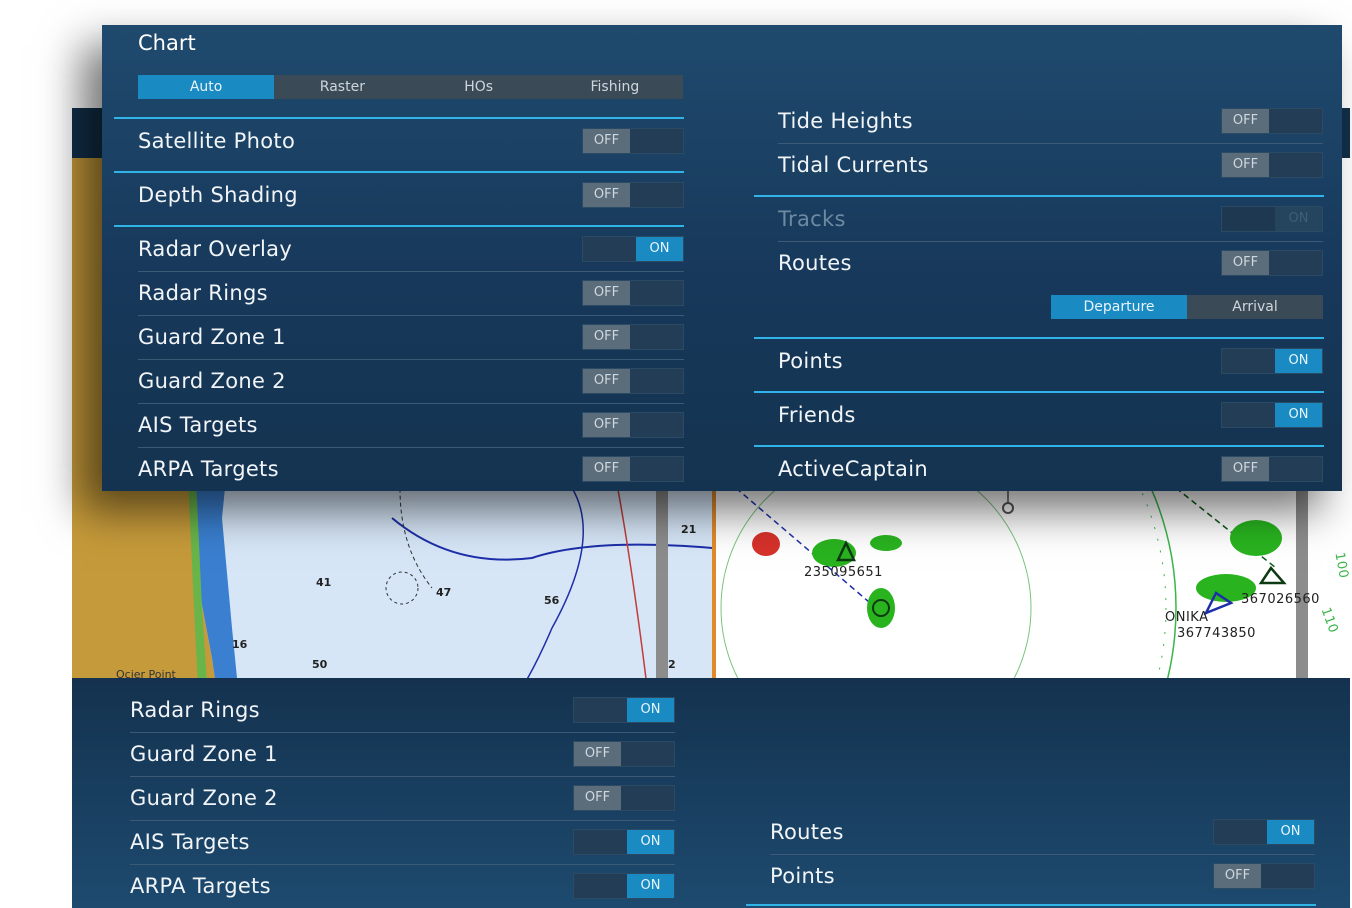 Image resolution: width=1352 pixels, height=908 pixels. I want to click on ais-targets-toggle: ON, so click(624, 842).